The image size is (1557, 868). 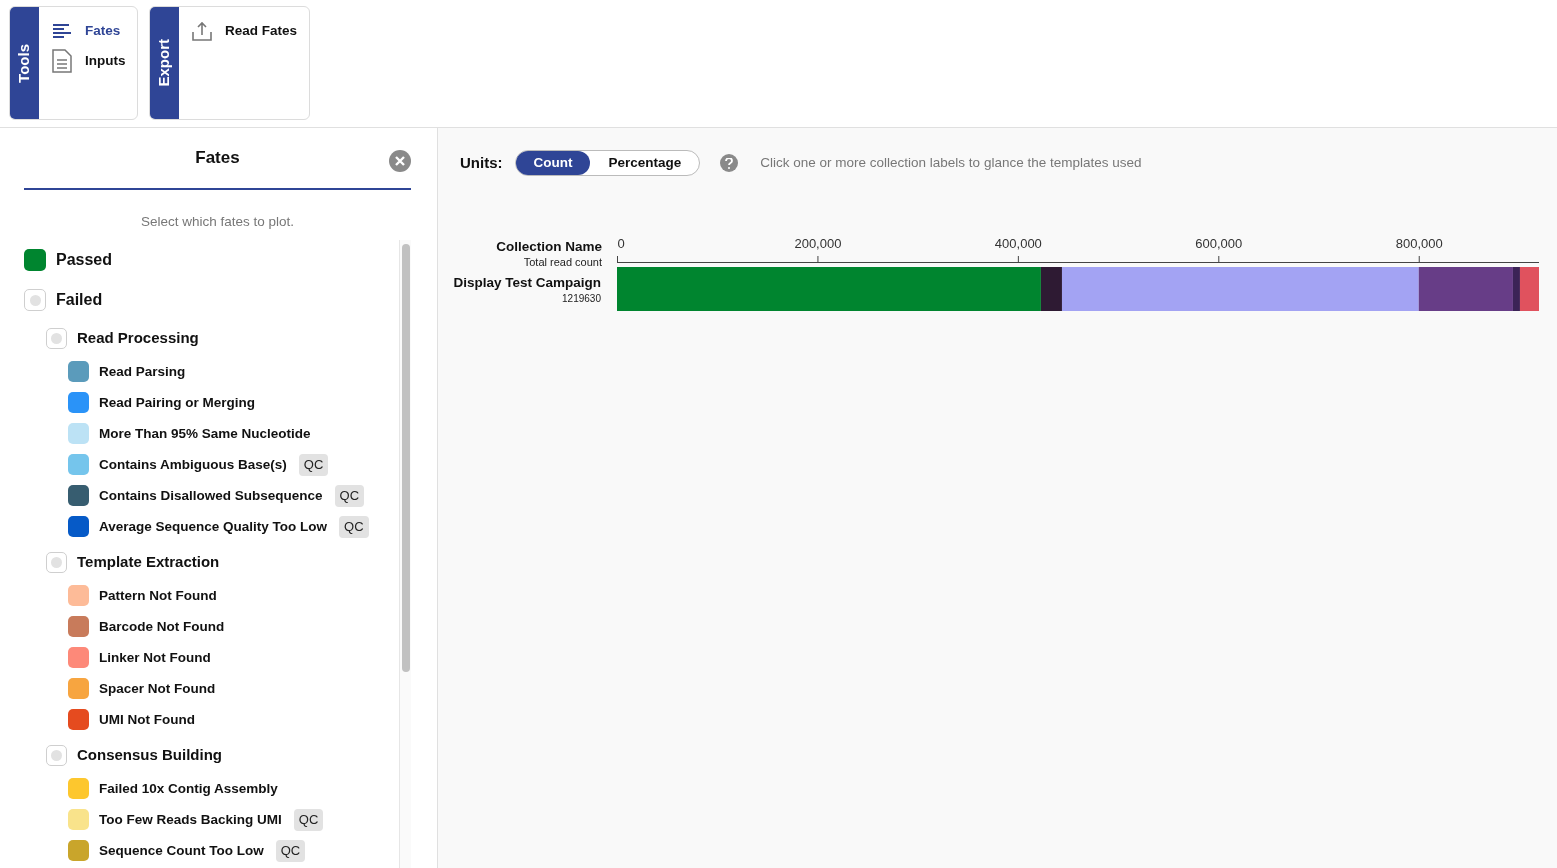 I want to click on close-button, so click(x=400, y=161).